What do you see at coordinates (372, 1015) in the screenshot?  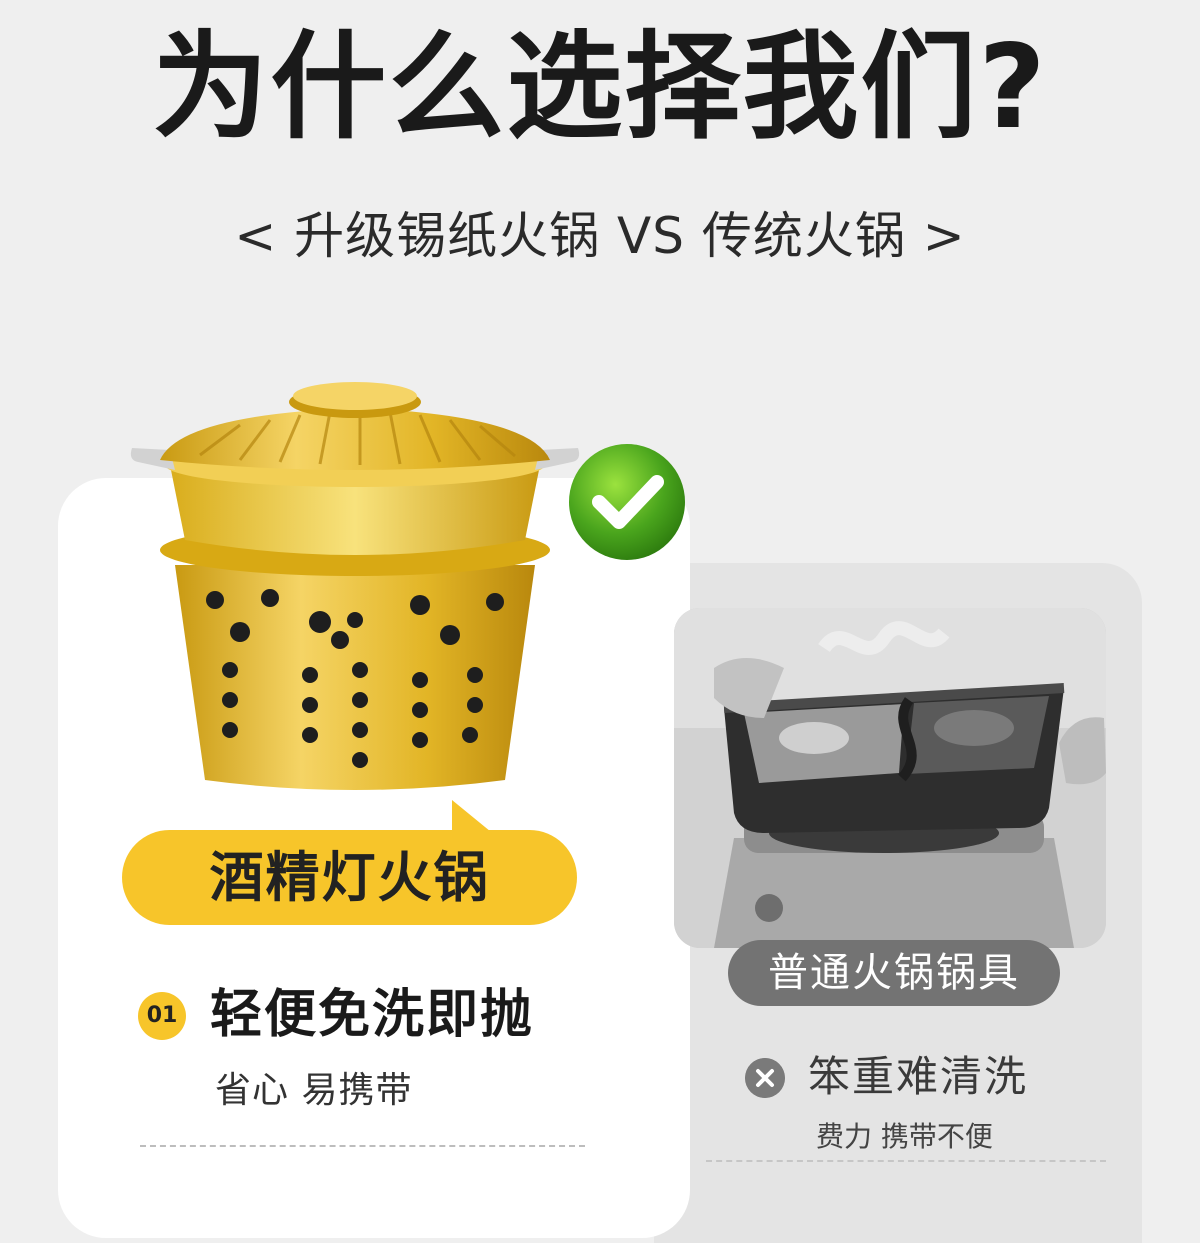 I see `feature-title: 轻便免洗即抛` at bounding box center [372, 1015].